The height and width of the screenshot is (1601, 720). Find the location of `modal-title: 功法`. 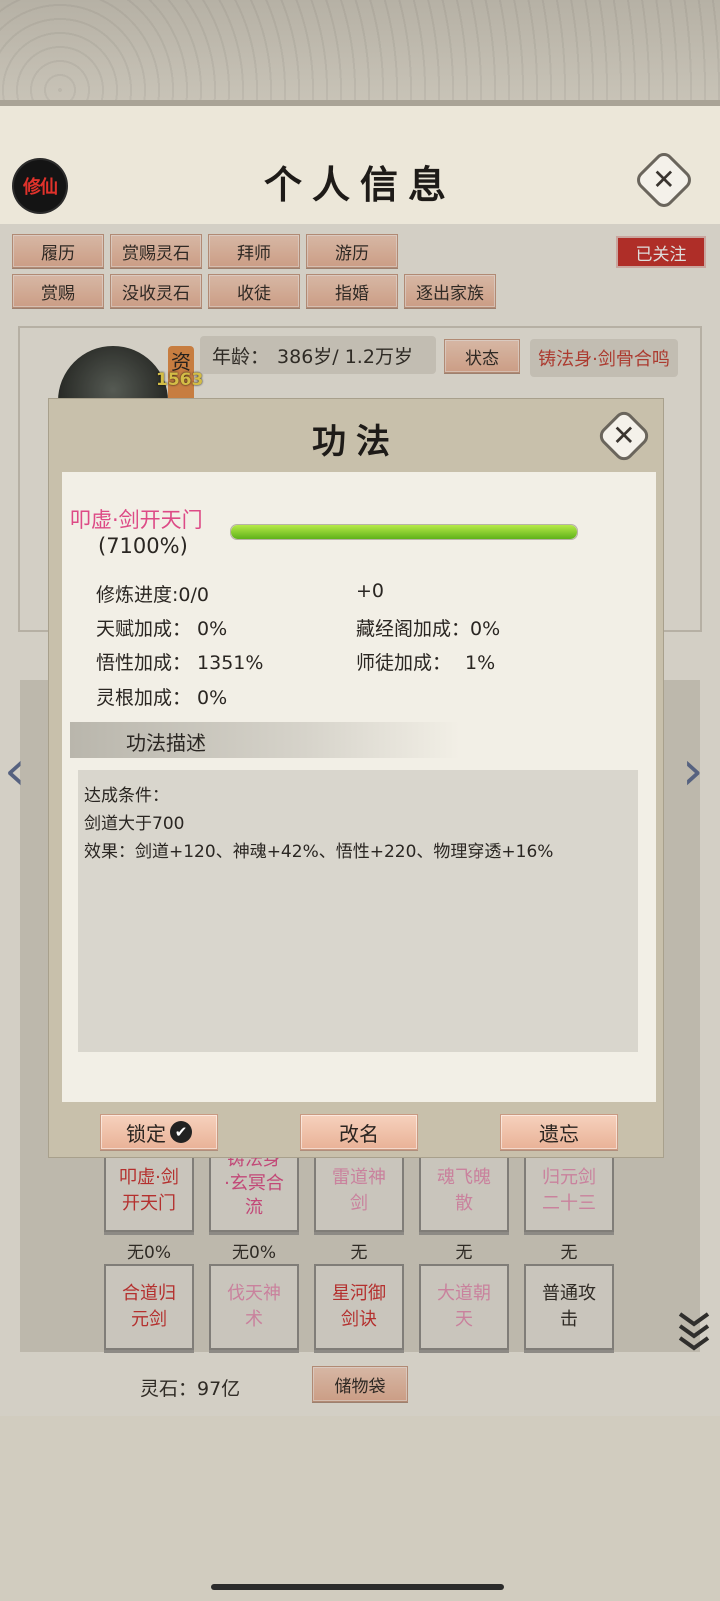

modal-title: 功法 is located at coordinates (356, 442).